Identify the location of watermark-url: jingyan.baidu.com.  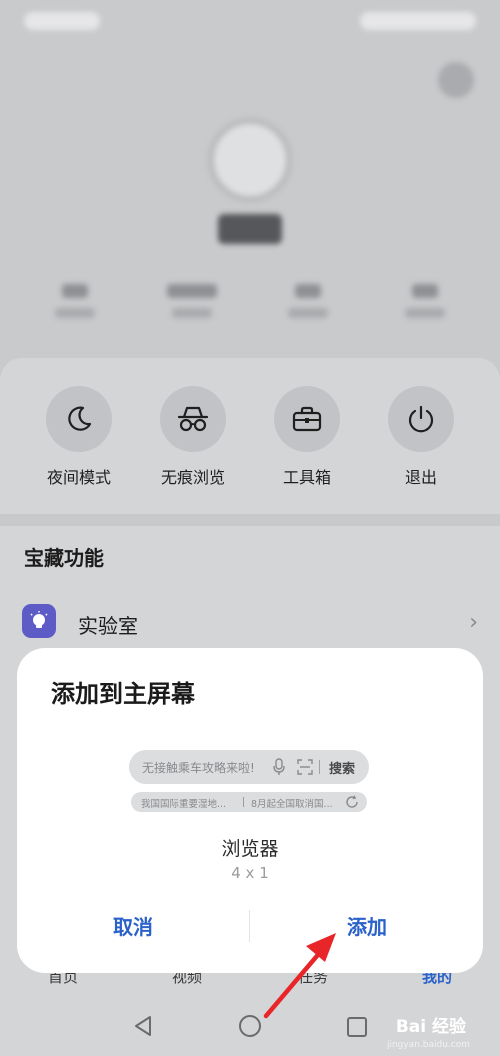
(428, 1045).